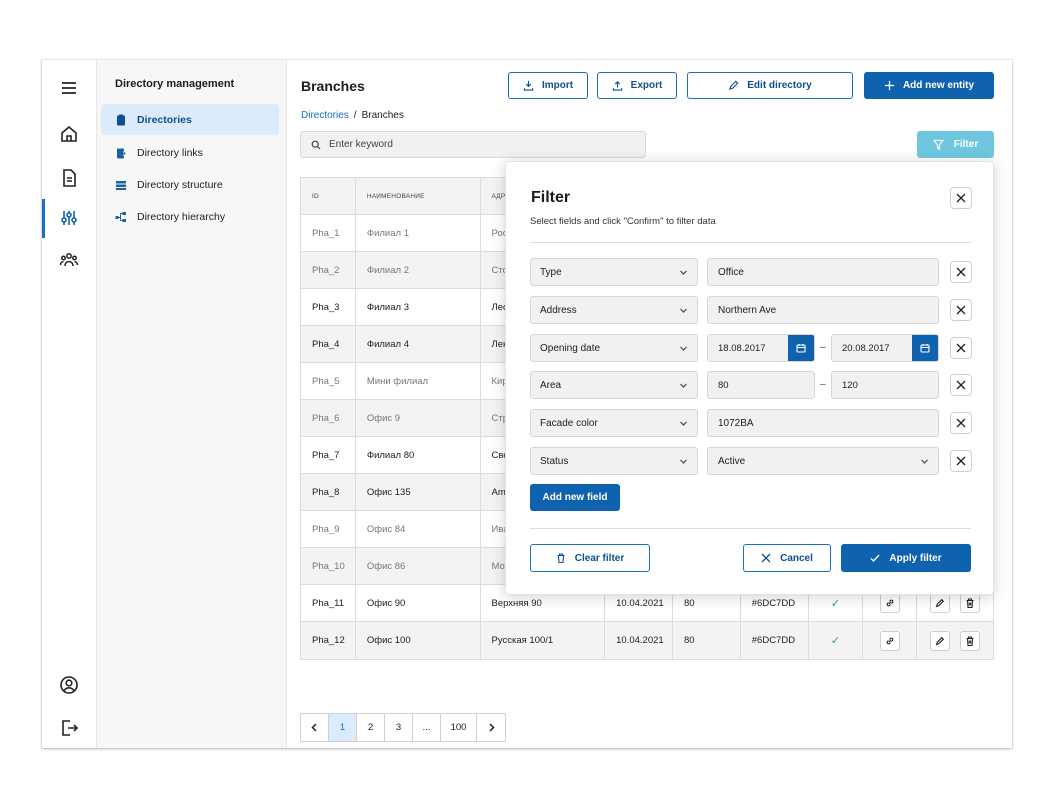 The image size is (1062, 812). What do you see at coordinates (750, 242) in the screenshot?
I see `divider` at bounding box center [750, 242].